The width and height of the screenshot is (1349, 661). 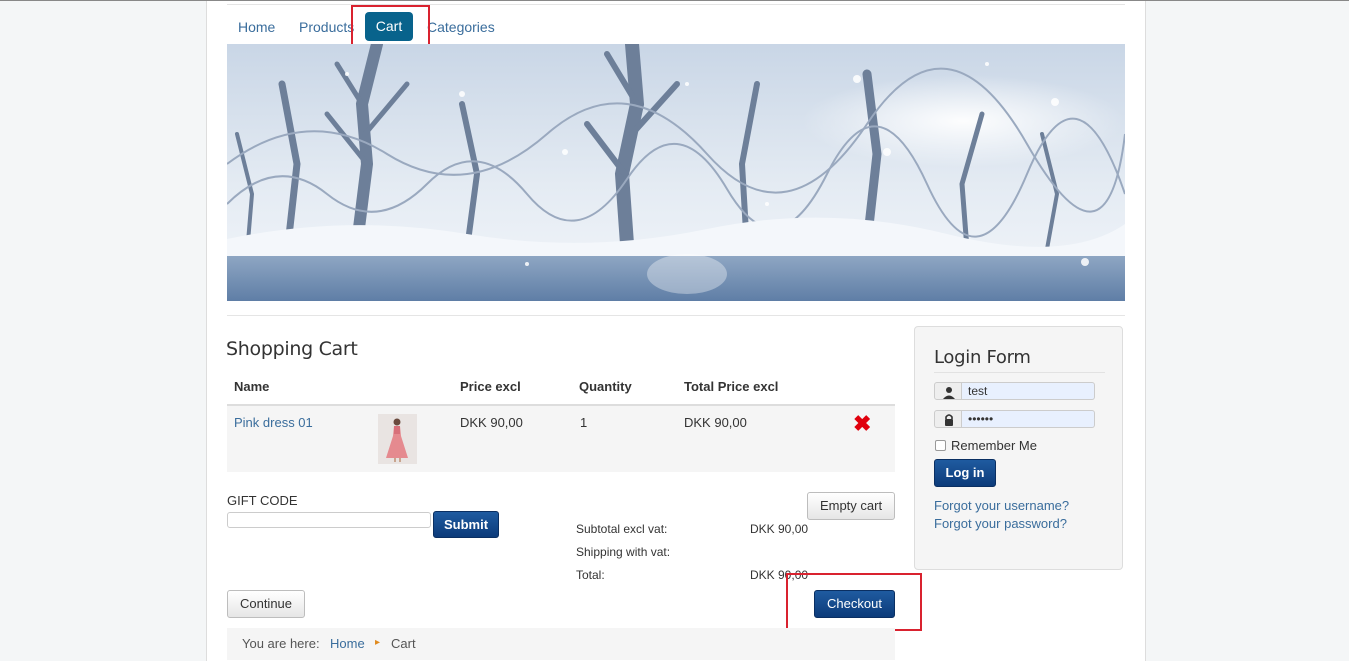 I want to click on user-icon, so click(x=948, y=391).